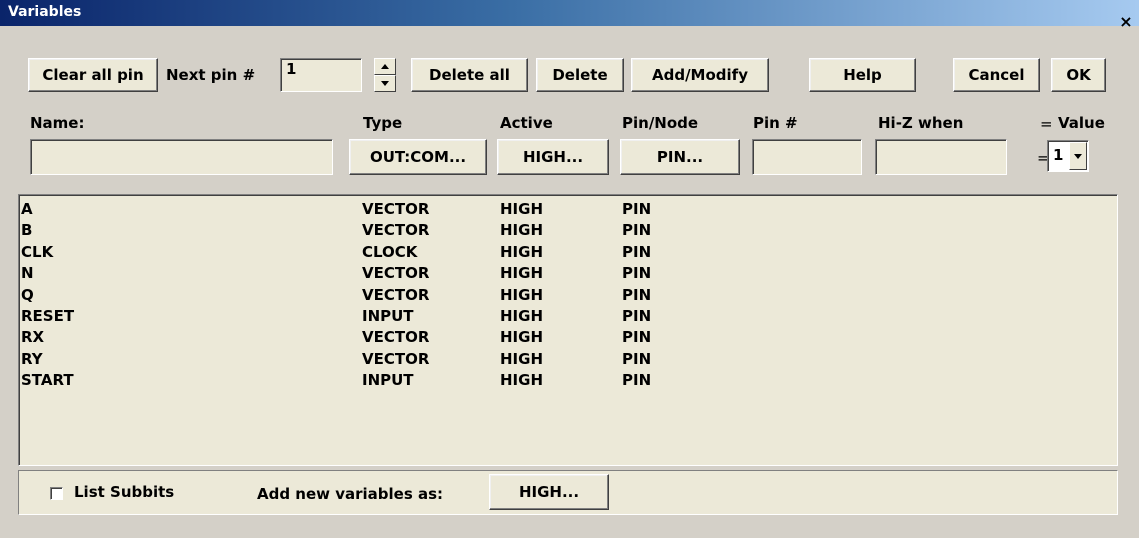 This screenshot has width=1139, height=538. Describe the element at coordinates (700, 75) in the screenshot. I see `add-modify-button: Add/Modify` at that location.